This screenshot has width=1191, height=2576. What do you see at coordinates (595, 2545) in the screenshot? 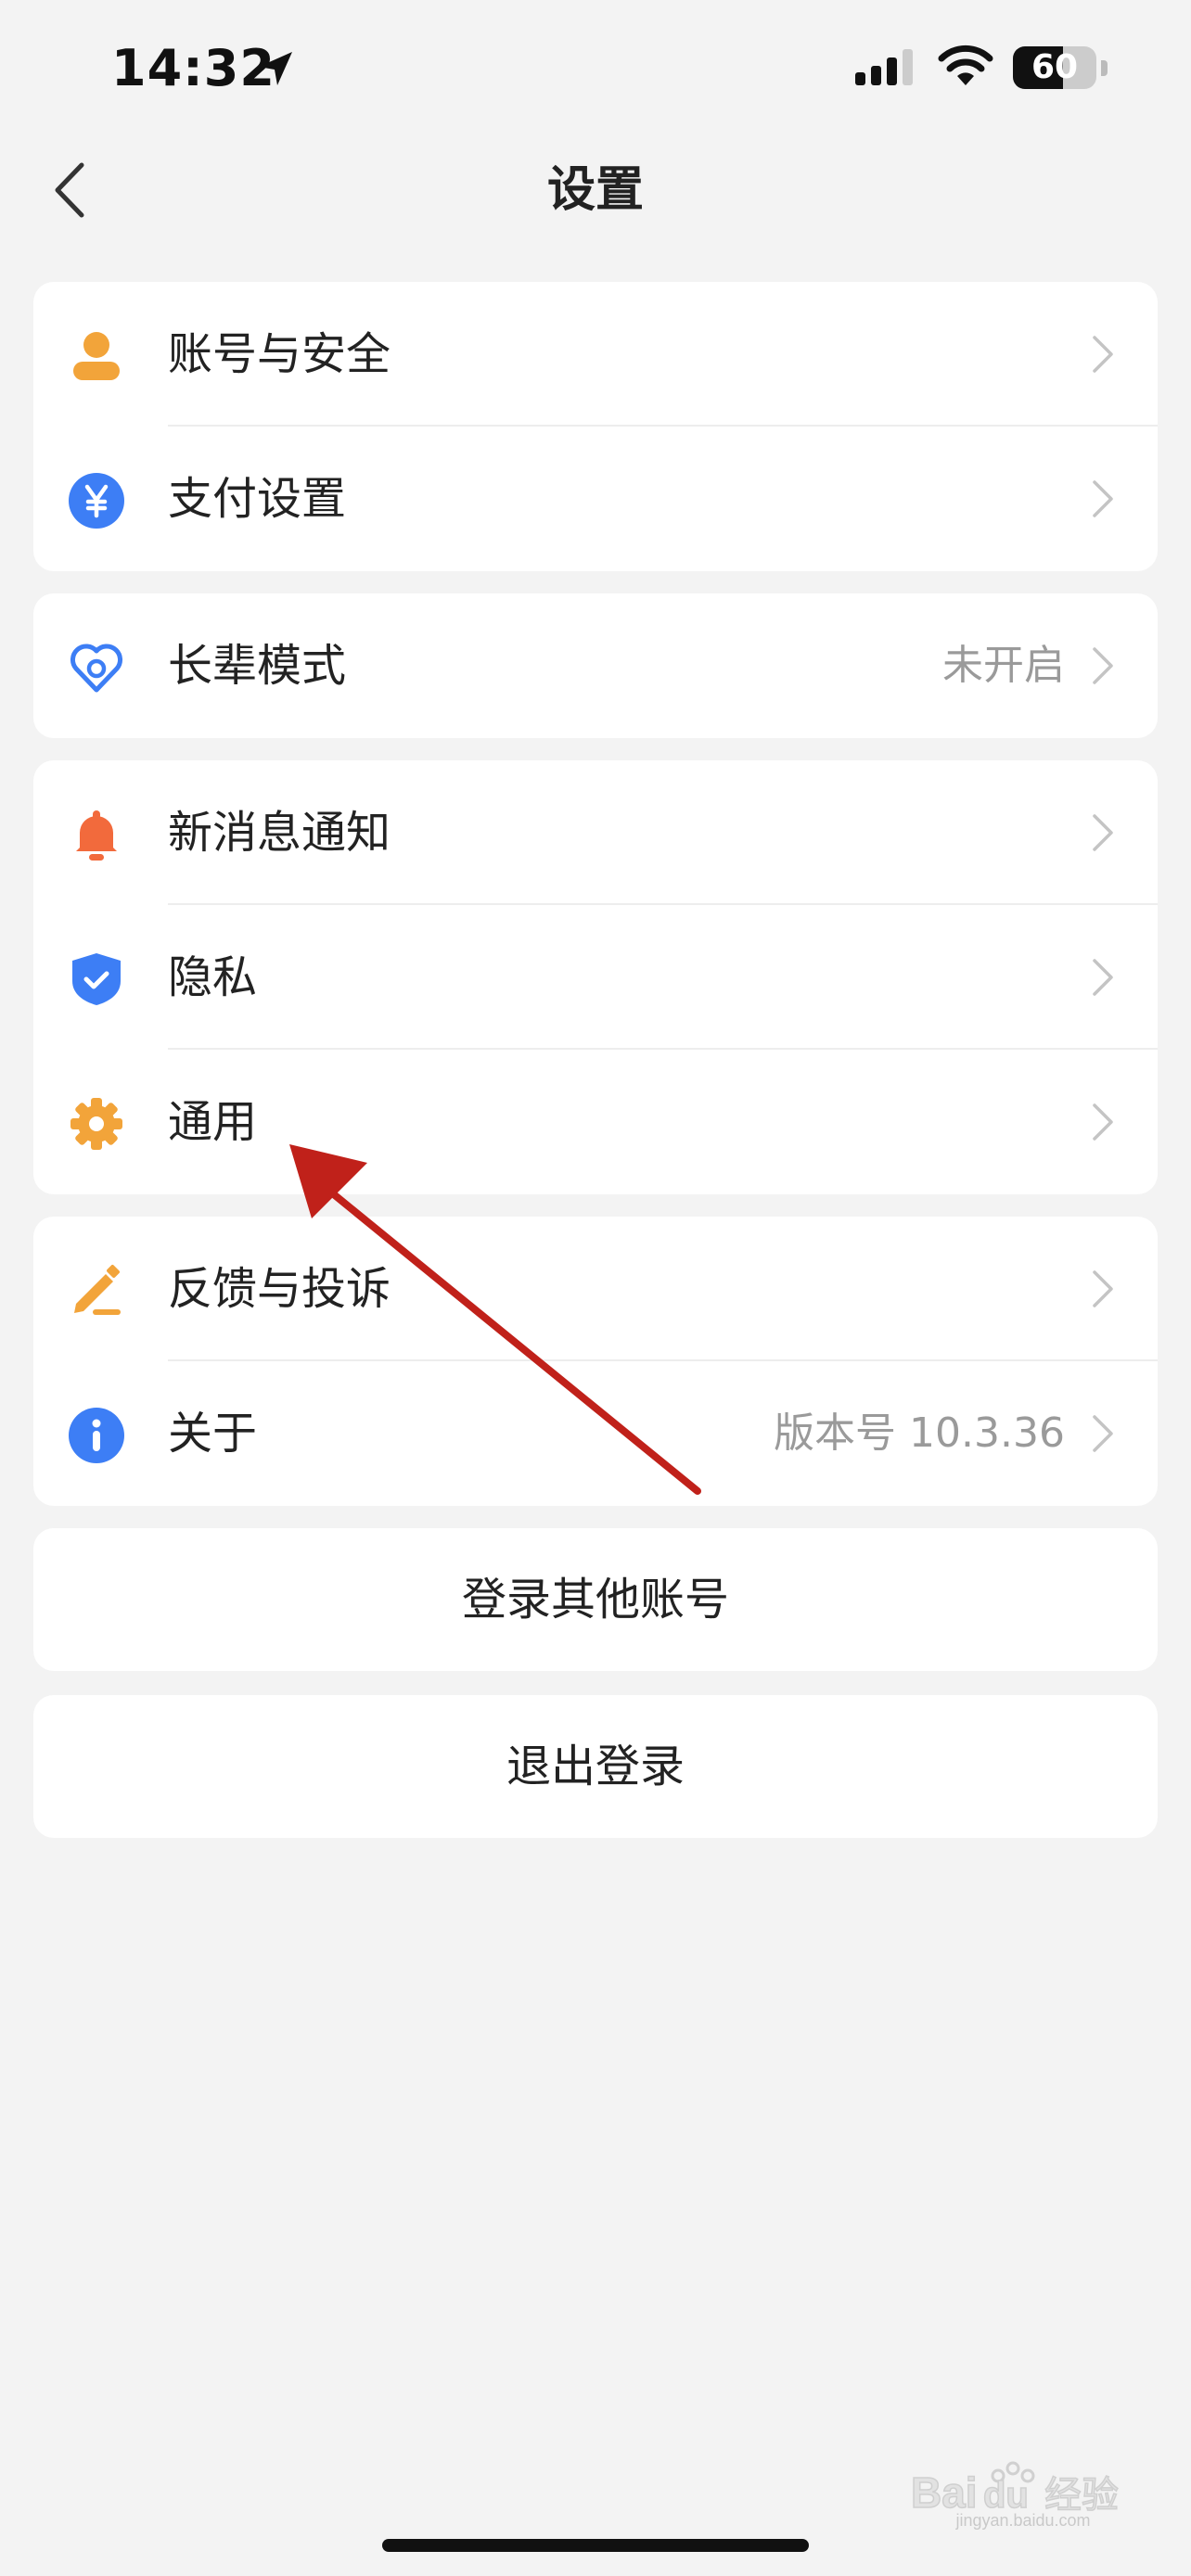
I see `home-indicator` at bounding box center [595, 2545].